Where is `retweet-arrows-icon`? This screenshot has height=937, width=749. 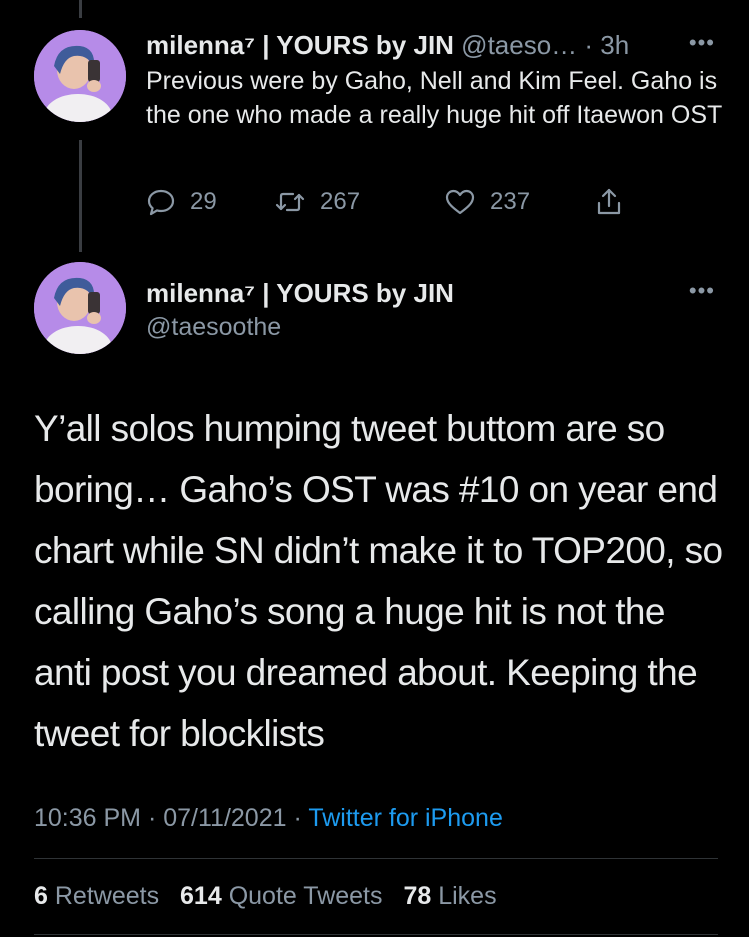
retweet-arrows-icon is located at coordinates (297, 202).